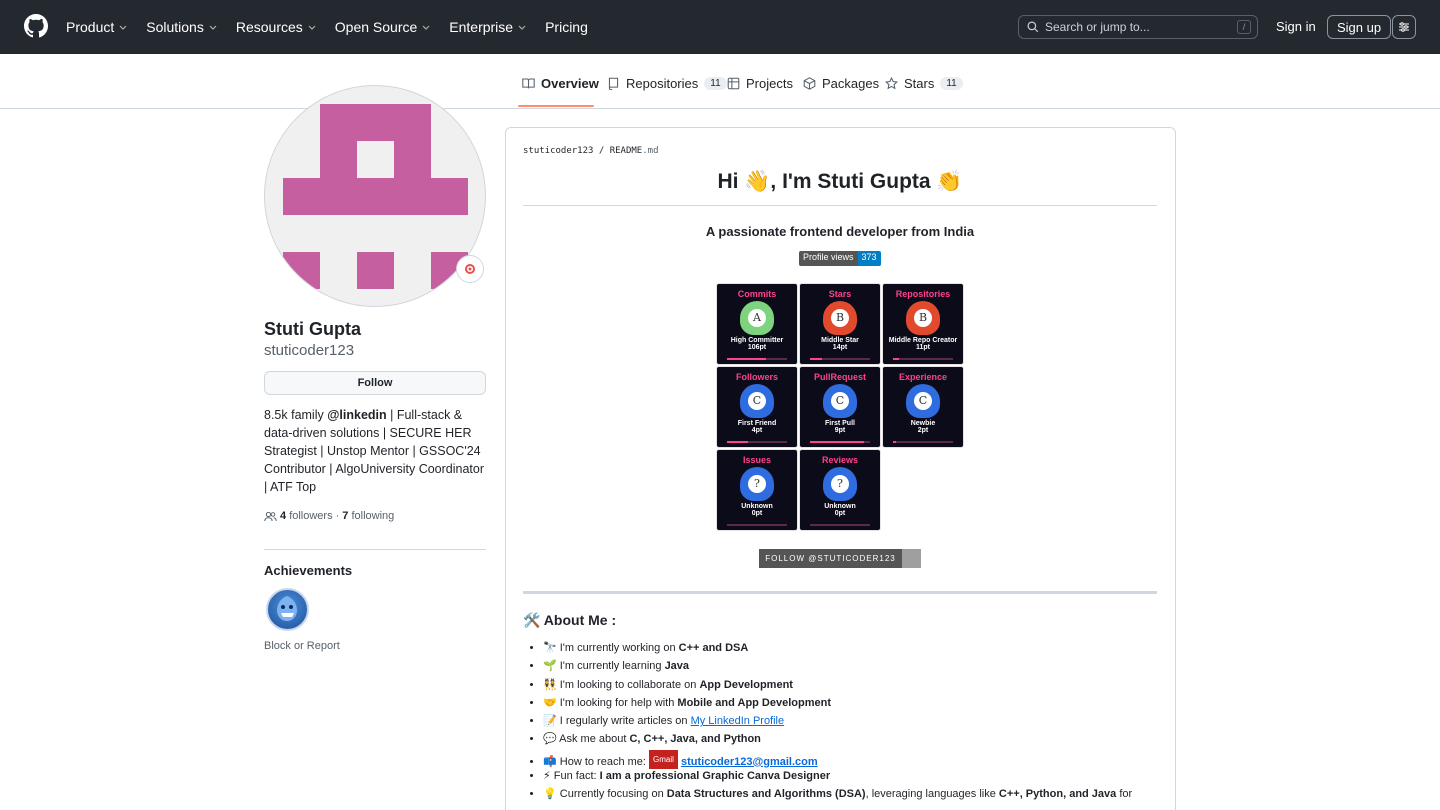 The height and width of the screenshot is (810, 1440). What do you see at coordinates (558, 151) in the screenshot?
I see `readme-path-user: stuticoder123` at bounding box center [558, 151].